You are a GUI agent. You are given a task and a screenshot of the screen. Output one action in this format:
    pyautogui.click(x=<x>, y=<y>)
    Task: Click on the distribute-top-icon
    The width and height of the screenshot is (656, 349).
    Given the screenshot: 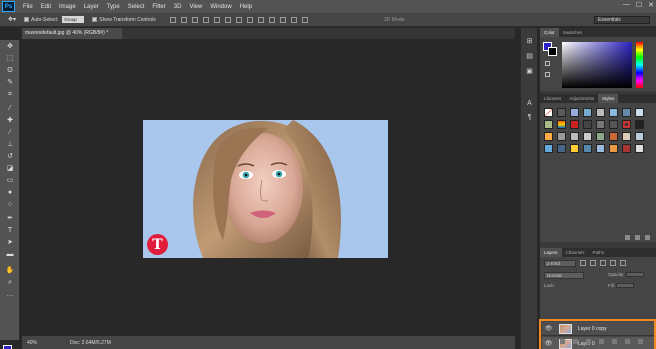 What is the action you would take?
    pyautogui.click(x=238, y=19)
    